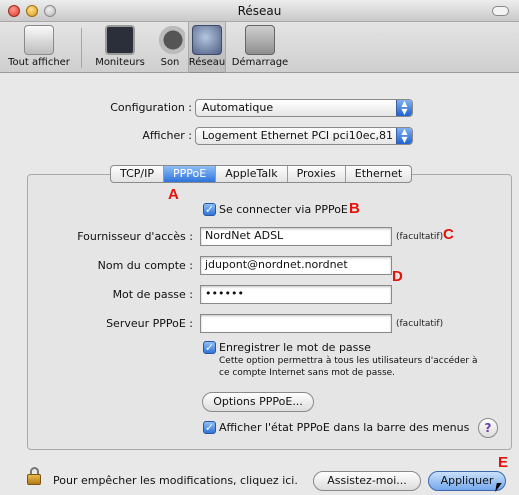  I want to click on speaker-icon, so click(170, 40).